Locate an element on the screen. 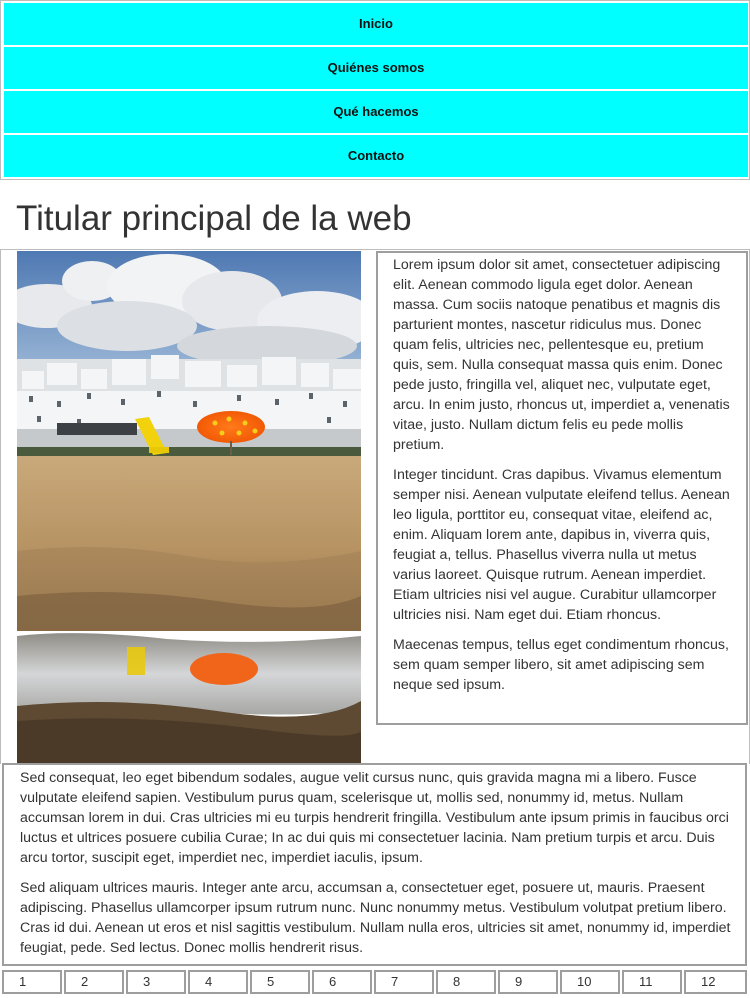 Image resolution: width=750 pixels, height=998 pixels. page-link-2: 2 is located at coordinates (94, 982).